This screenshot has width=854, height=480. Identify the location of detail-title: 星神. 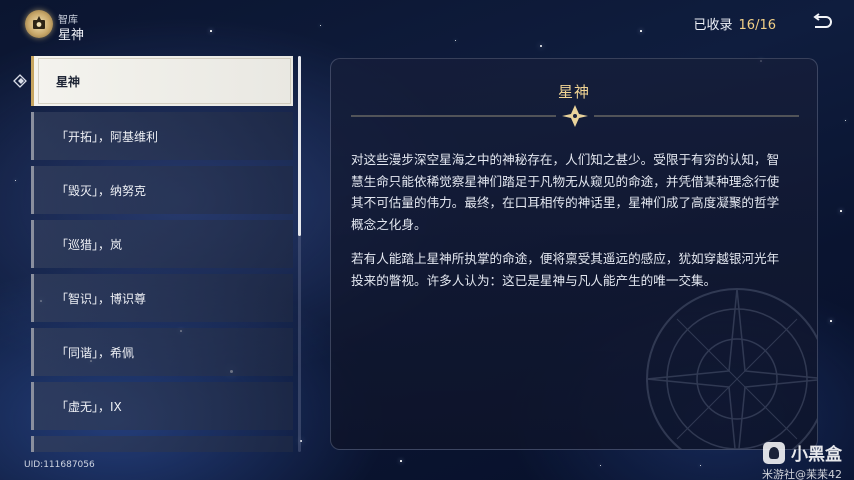
(573, 92).